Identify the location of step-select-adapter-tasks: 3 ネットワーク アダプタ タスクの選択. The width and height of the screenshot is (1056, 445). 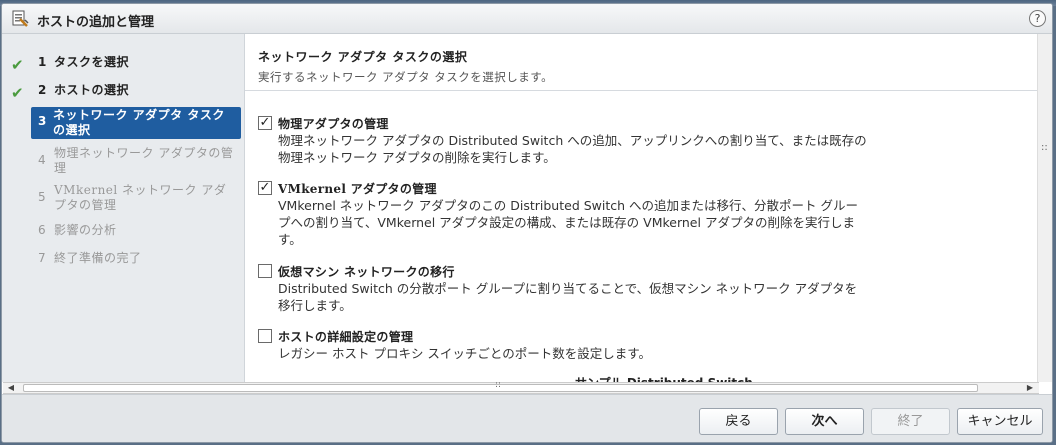
(136, 123).